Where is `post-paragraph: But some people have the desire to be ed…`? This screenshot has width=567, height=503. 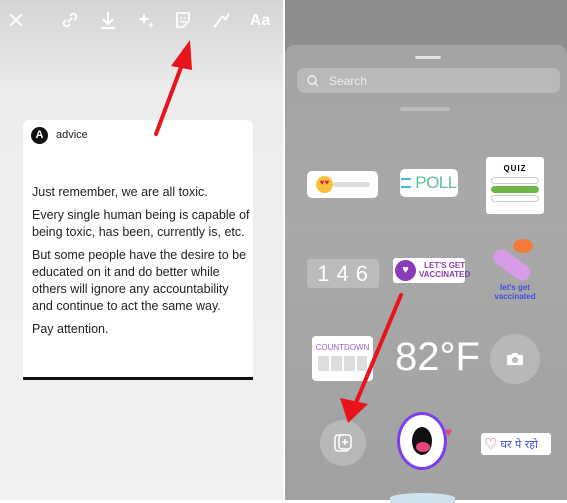
post-paragraph: But some people have the desire to be ed… is located at coordinates (139, 280).